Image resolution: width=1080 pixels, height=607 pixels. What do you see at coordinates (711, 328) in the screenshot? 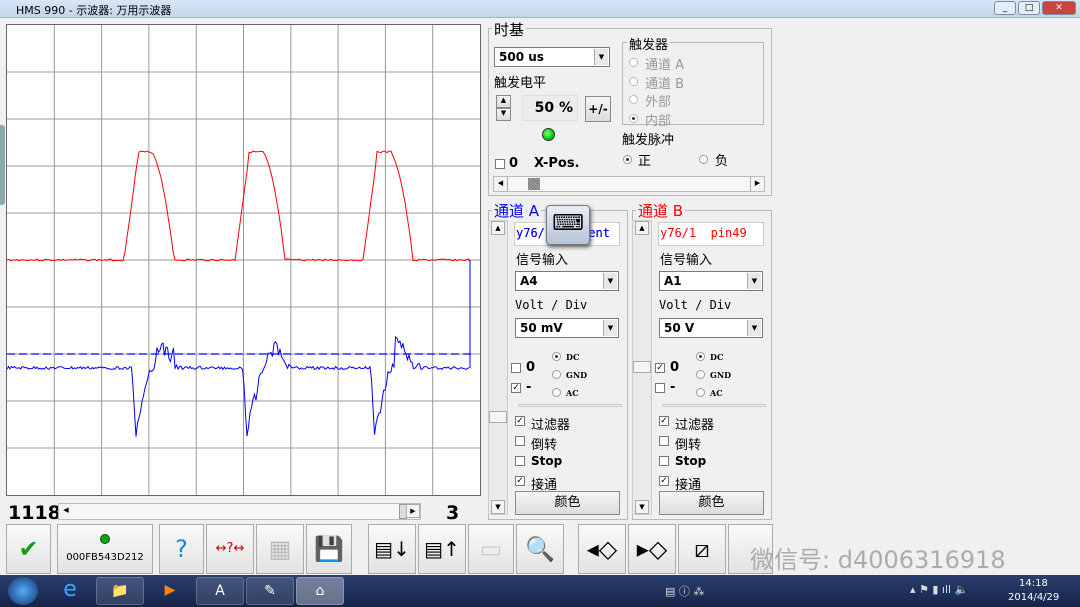
I see `channel_b-vdiv-select: 50 V ▼` at bounding box center [711, 328].